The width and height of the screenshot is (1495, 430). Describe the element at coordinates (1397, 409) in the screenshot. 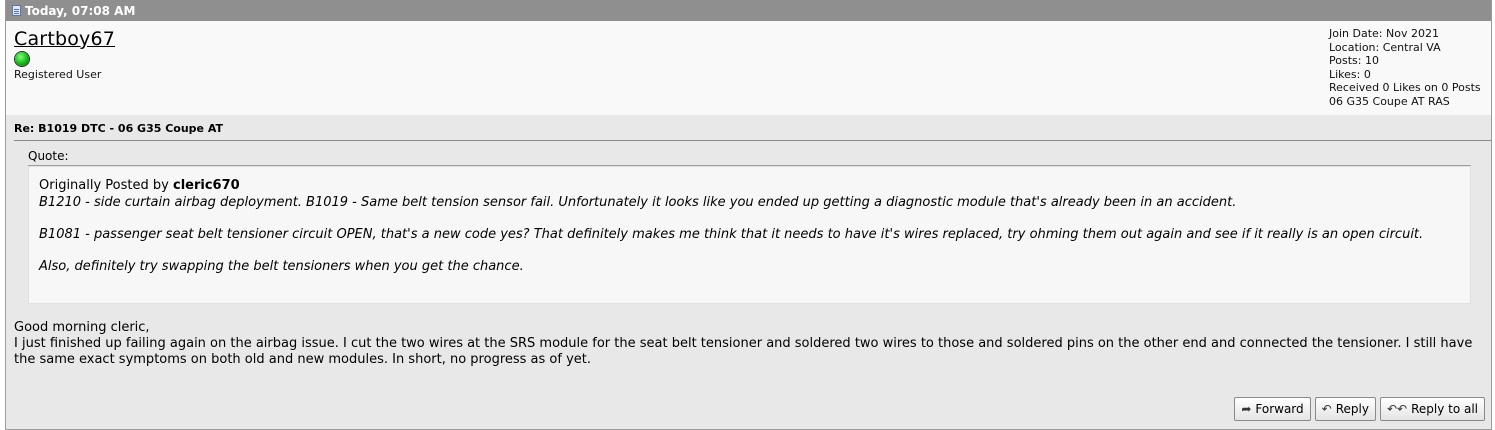

I see `reply-all-arrow-icon: ↶↶` at that location.